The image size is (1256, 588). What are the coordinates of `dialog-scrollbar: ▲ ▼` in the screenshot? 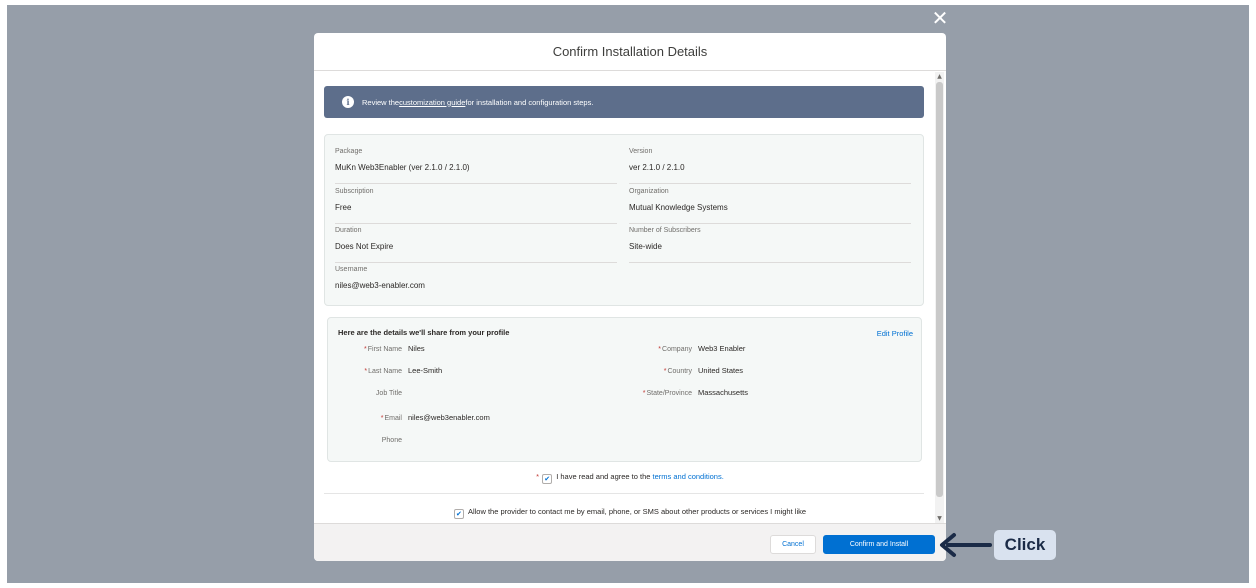 It's located at (939, 297).